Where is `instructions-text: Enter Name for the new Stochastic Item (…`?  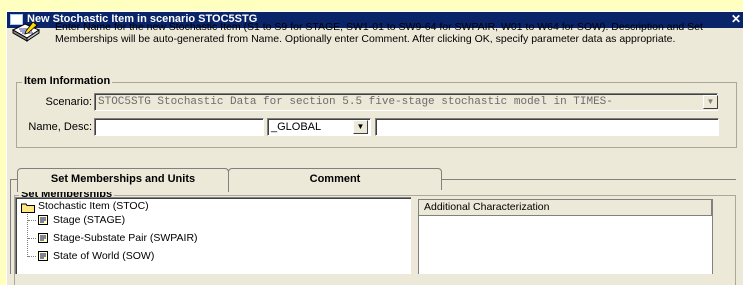 instructions-text: Enter Name for the new Stochastic Item (… is located at coordinates (379, 33).